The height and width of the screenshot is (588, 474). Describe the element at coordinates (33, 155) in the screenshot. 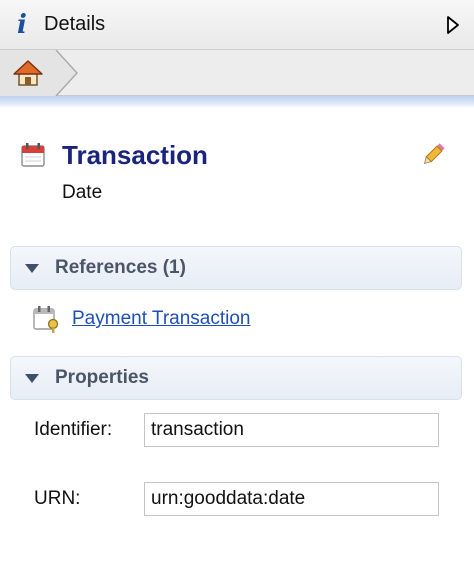

I see `calendar-icon` at that location.